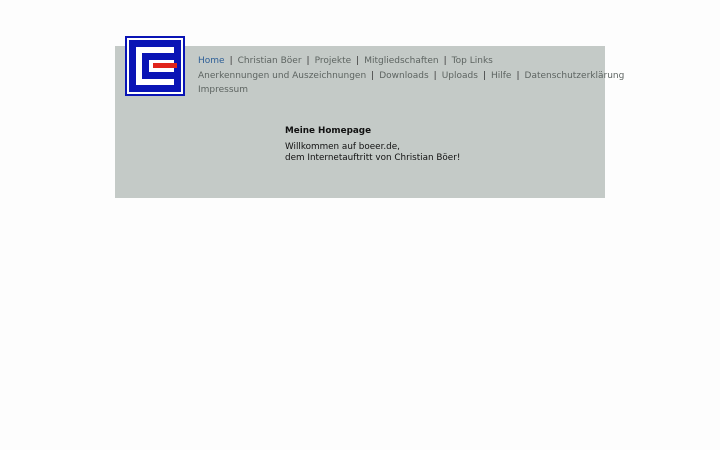  Describe the element at coordinates (333, 61) in the screenshot. I see `nav-projekte: Projekte` at that location.